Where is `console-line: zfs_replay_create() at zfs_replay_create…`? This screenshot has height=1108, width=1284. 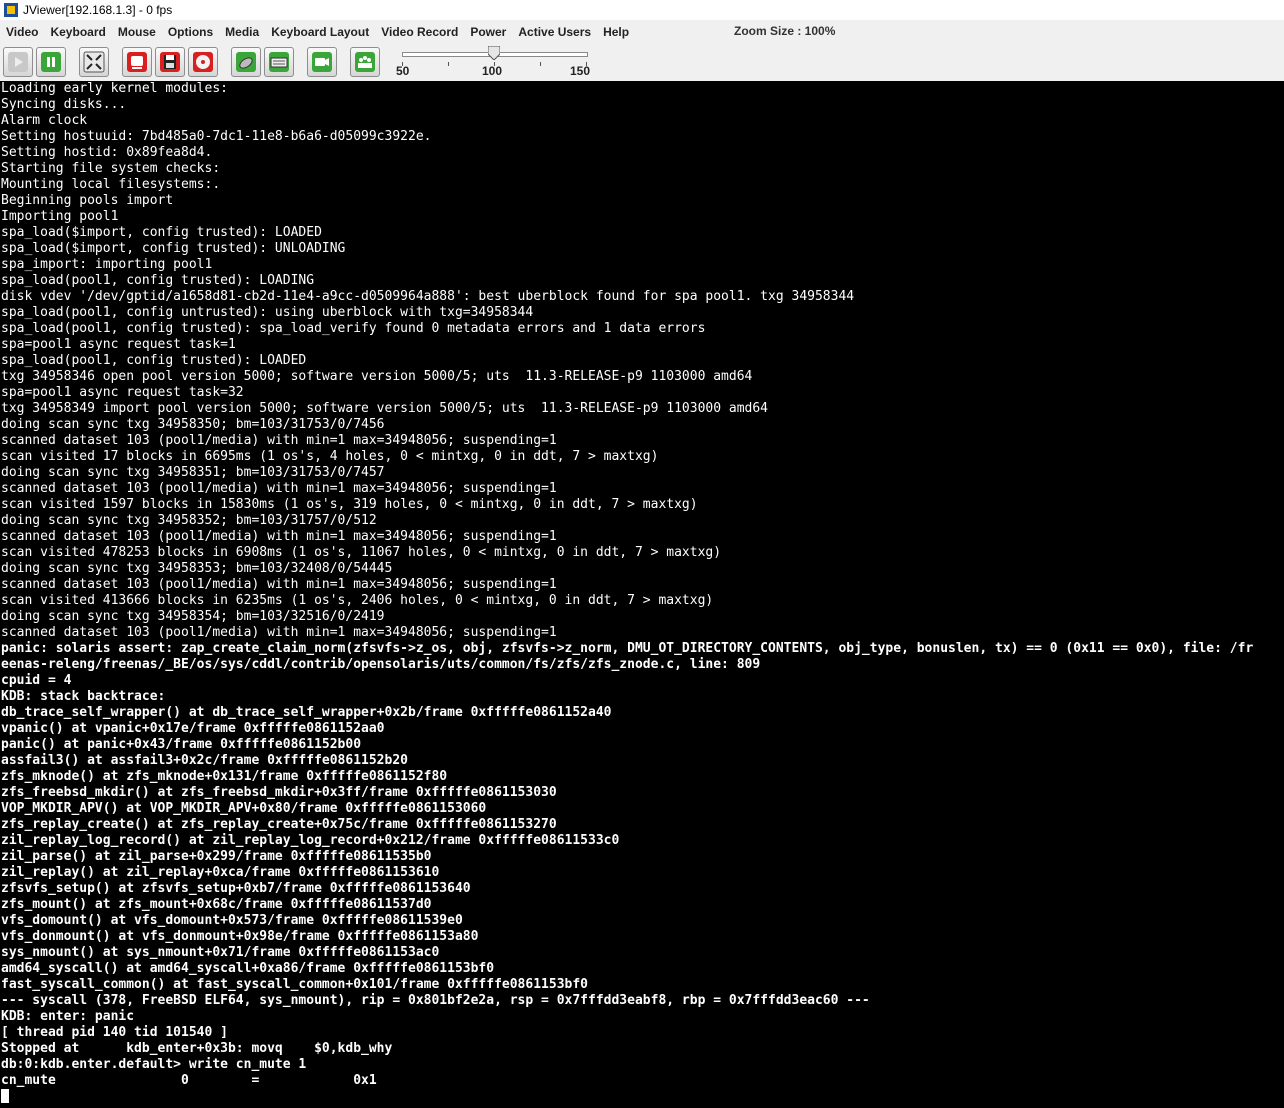
console-line: zfs_replay_create() at zfs_replay_create… is located at coordinates (279, 824).